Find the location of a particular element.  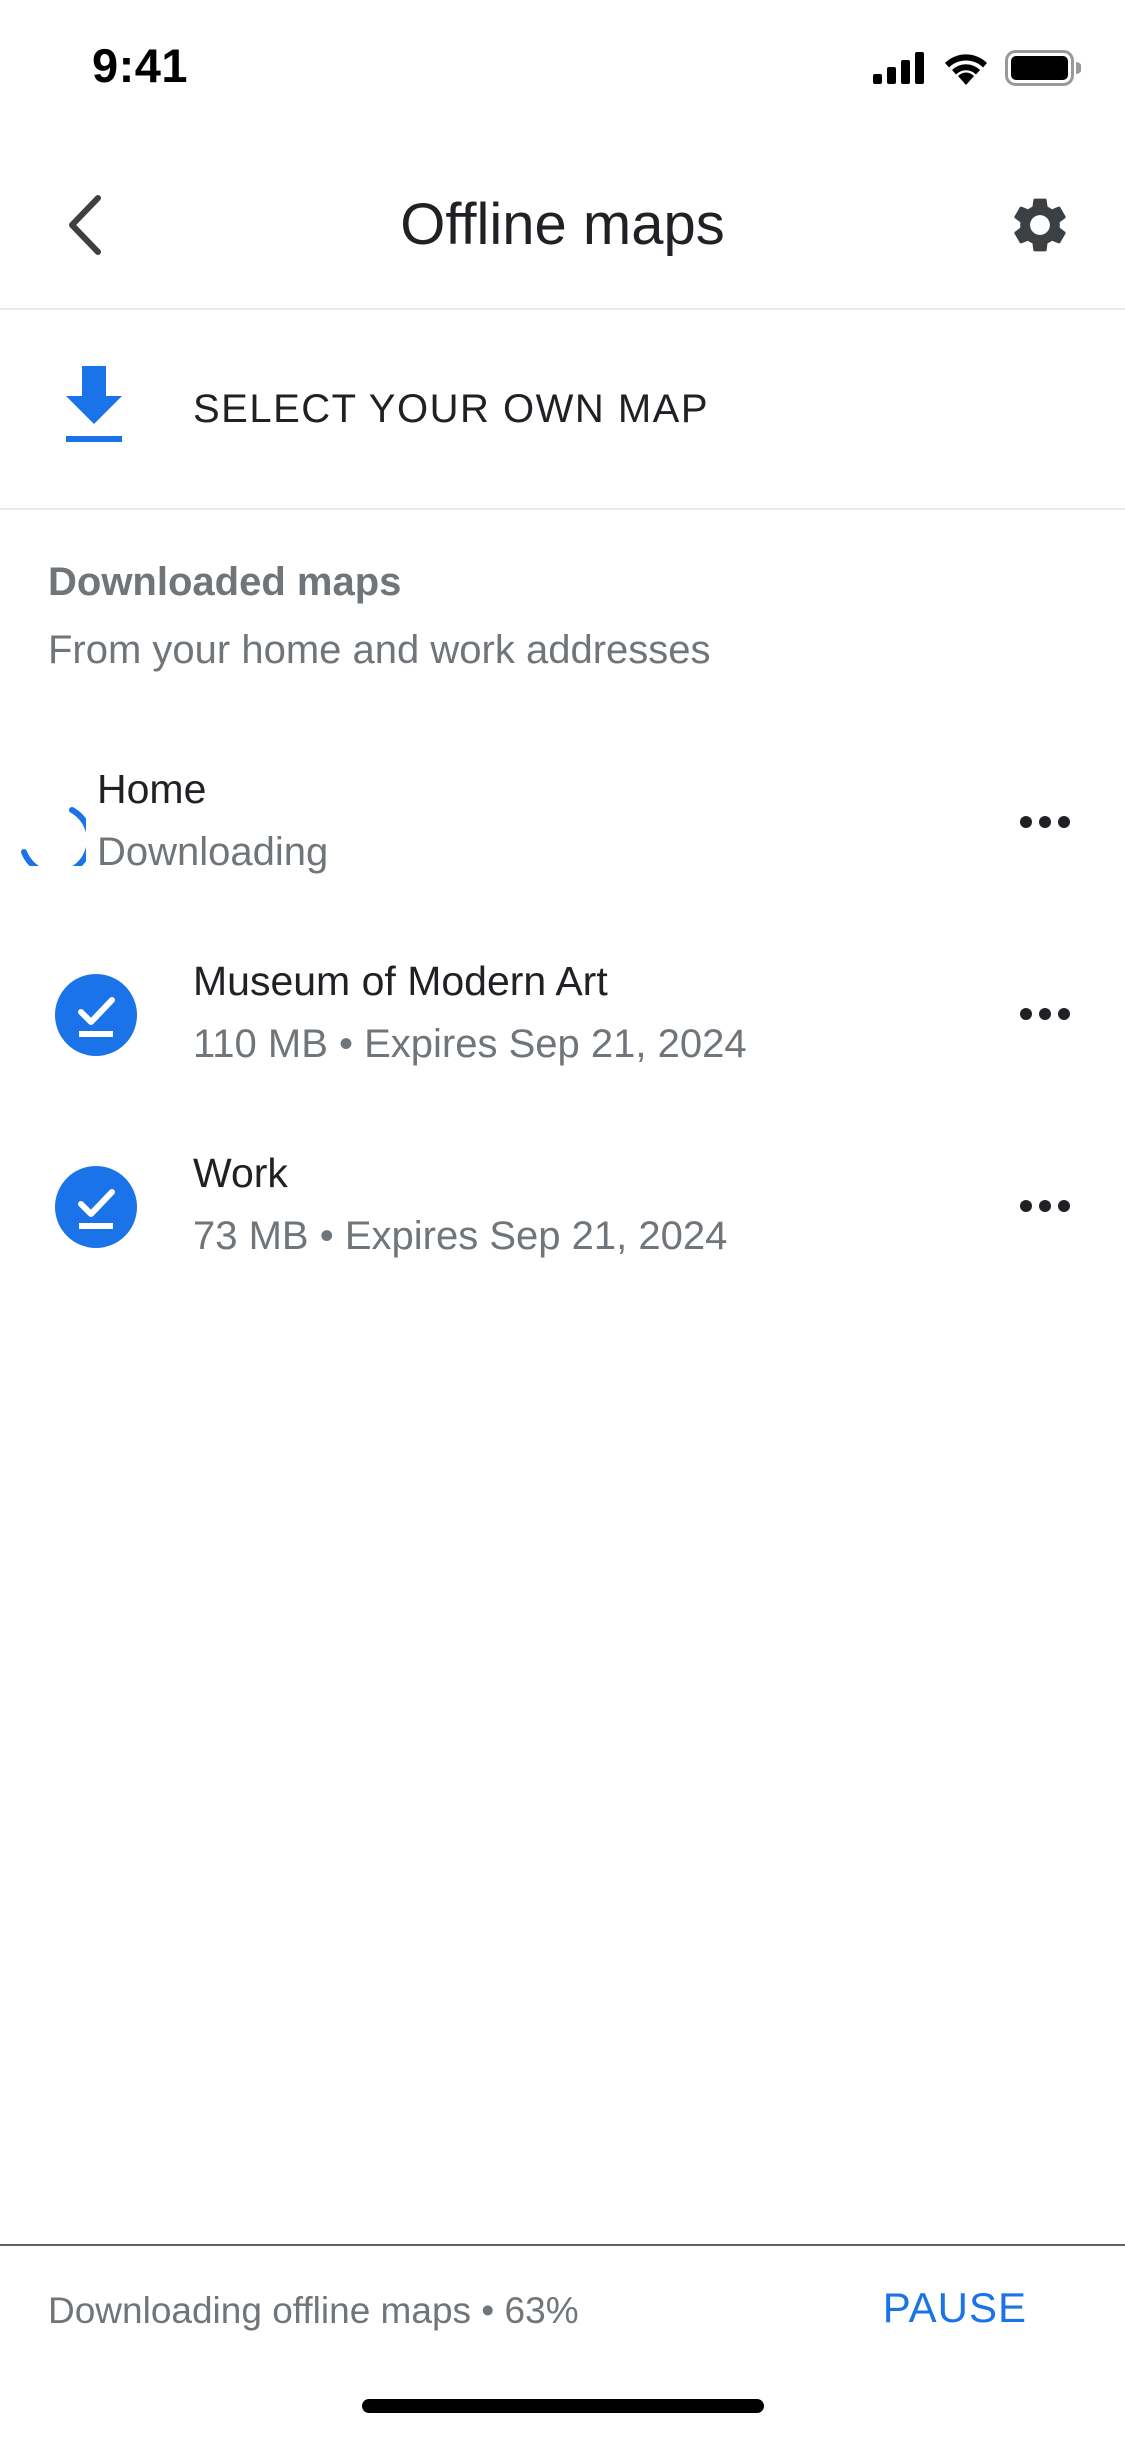

status-time: 9:41 is located at coordinates (140, 65).